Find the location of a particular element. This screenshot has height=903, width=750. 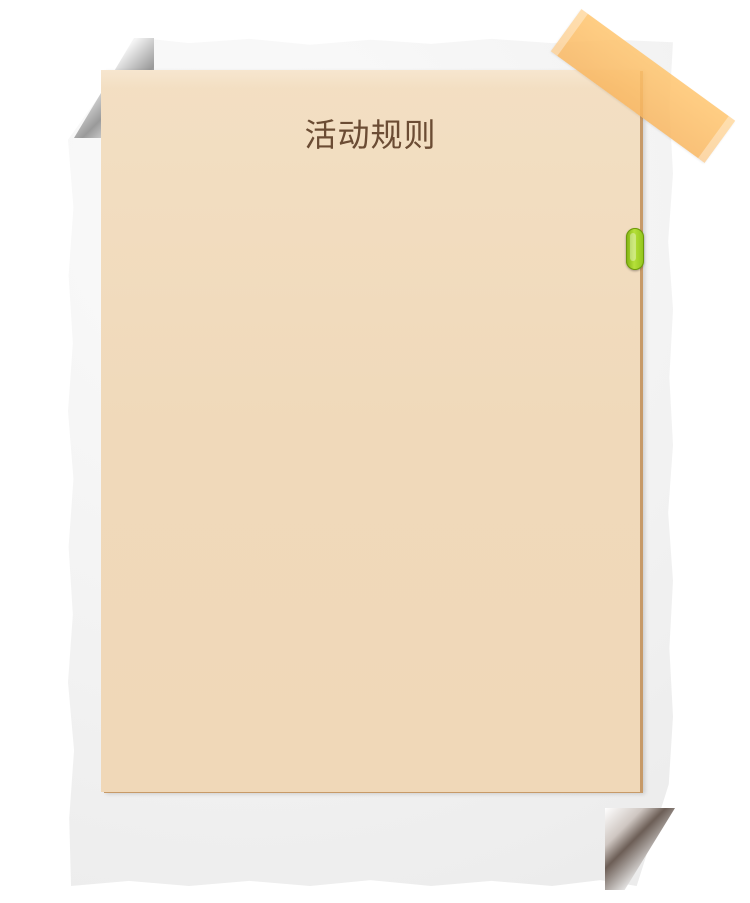

dialog-title: 活动规则 is located at coordinates (370, 135).